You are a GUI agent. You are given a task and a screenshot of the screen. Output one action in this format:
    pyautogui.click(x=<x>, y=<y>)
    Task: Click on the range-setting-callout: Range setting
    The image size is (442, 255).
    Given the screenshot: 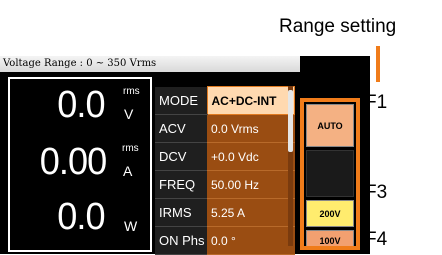 What is the action you would take?
    pyautogui.click(x=338, y=26)
    